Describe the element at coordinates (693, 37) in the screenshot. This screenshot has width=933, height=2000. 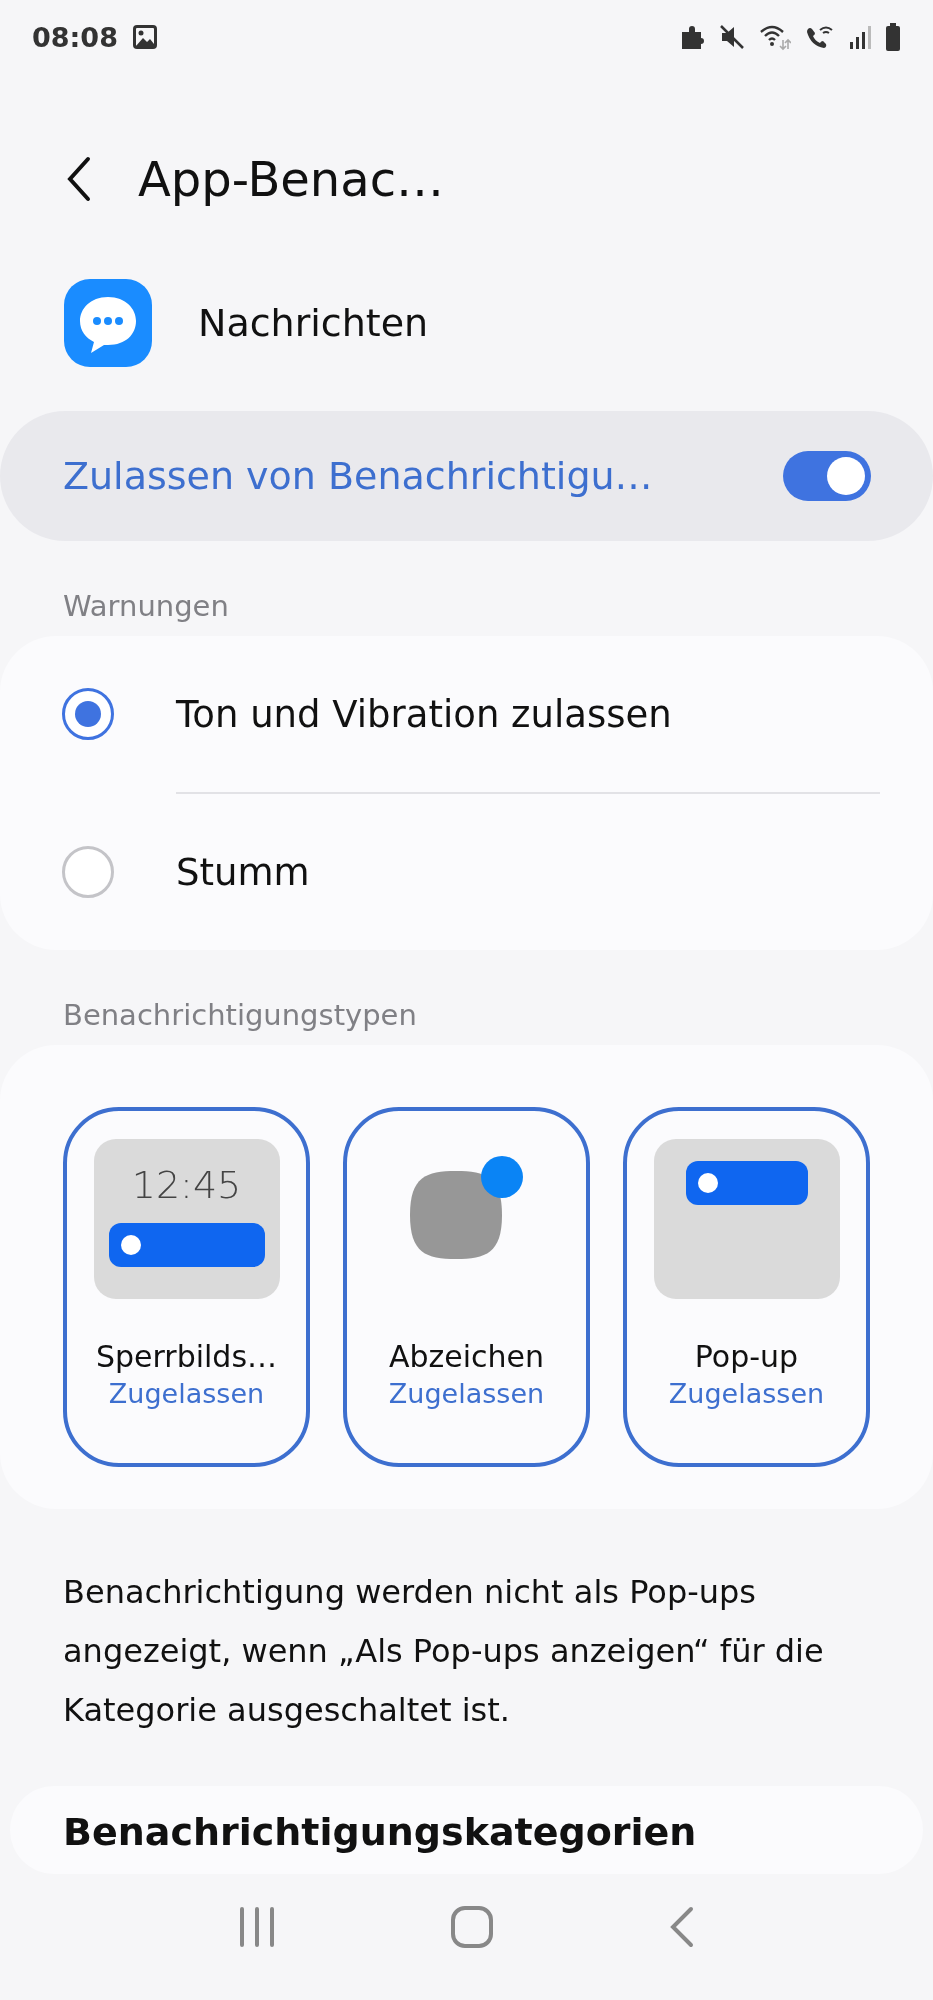
I see `puzzle-icon` at that location.